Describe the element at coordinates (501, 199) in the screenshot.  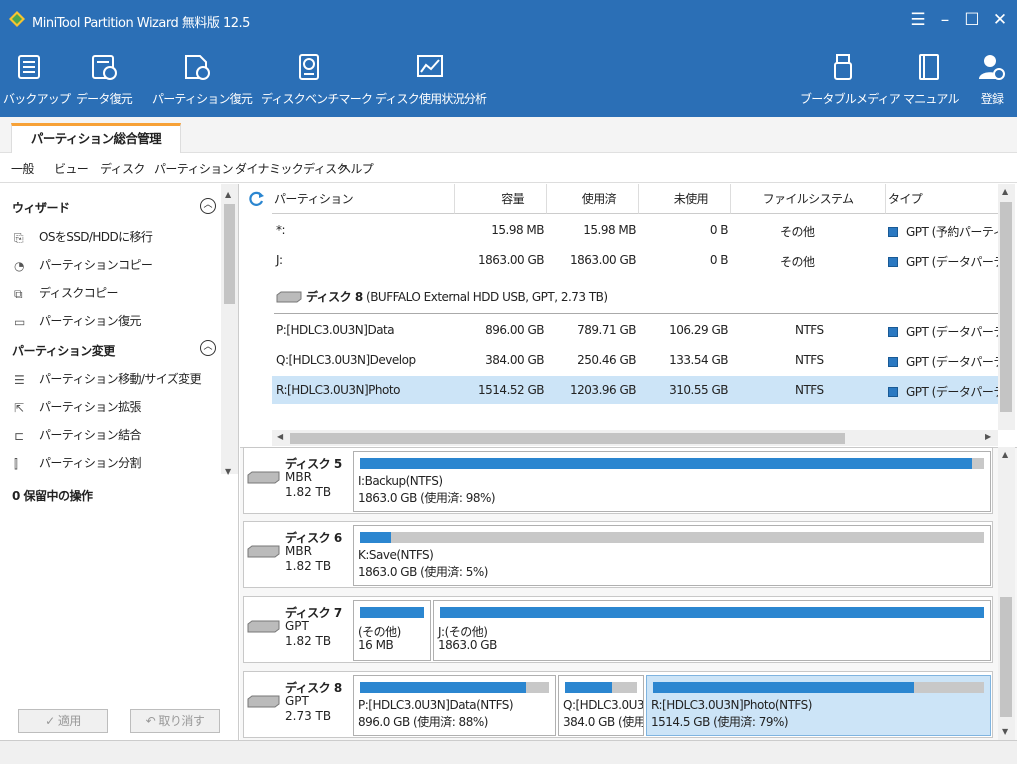
I see `column-capacity: 容量` at that location.